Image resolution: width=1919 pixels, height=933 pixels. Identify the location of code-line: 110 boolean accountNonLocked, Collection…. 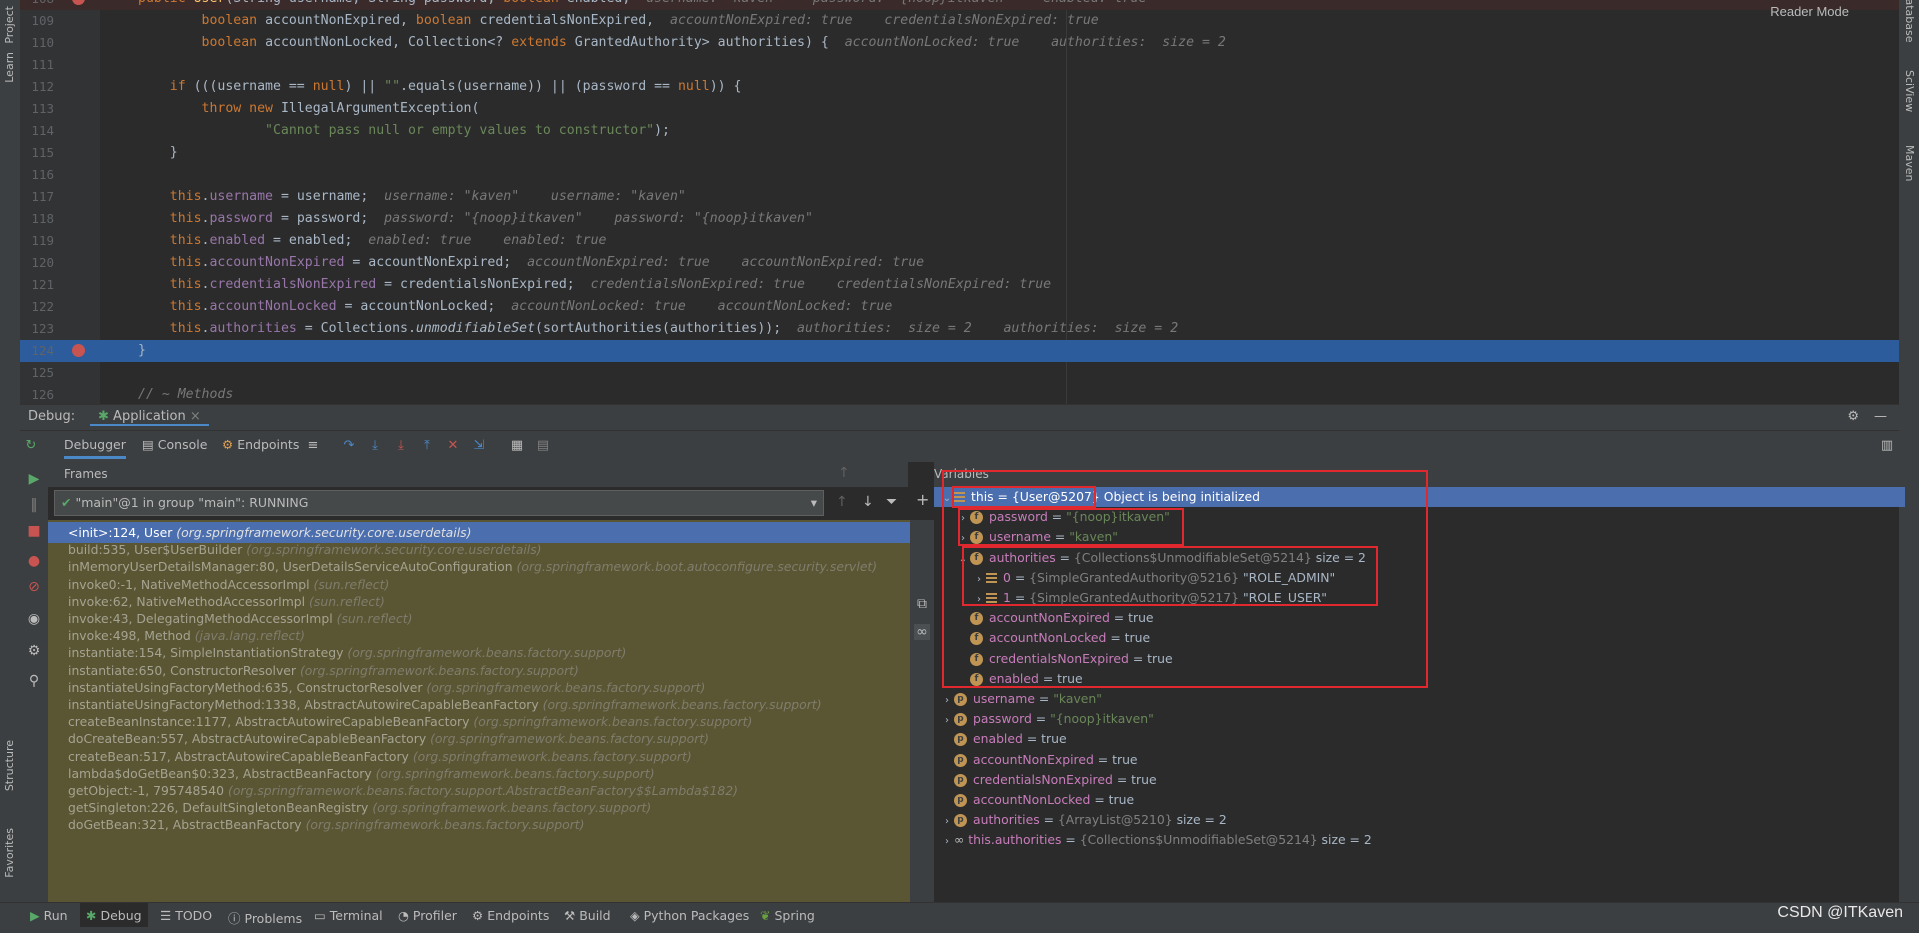
(959, 43).